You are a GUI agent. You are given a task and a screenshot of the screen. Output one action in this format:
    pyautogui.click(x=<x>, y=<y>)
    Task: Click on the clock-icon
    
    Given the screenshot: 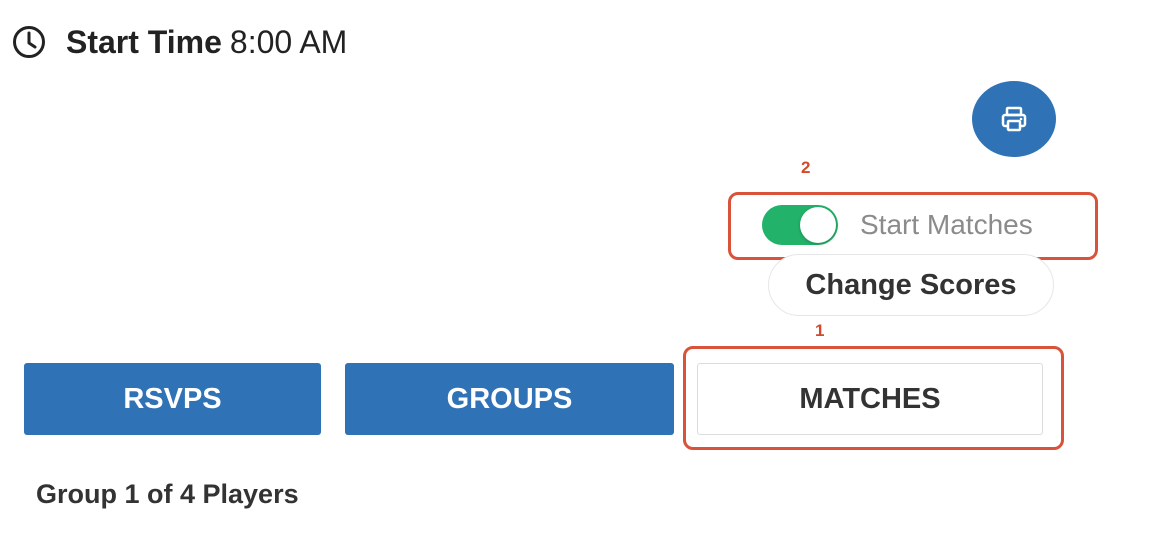 What is the action you would take?
    pyautogui.click(x=29, y=42)
    